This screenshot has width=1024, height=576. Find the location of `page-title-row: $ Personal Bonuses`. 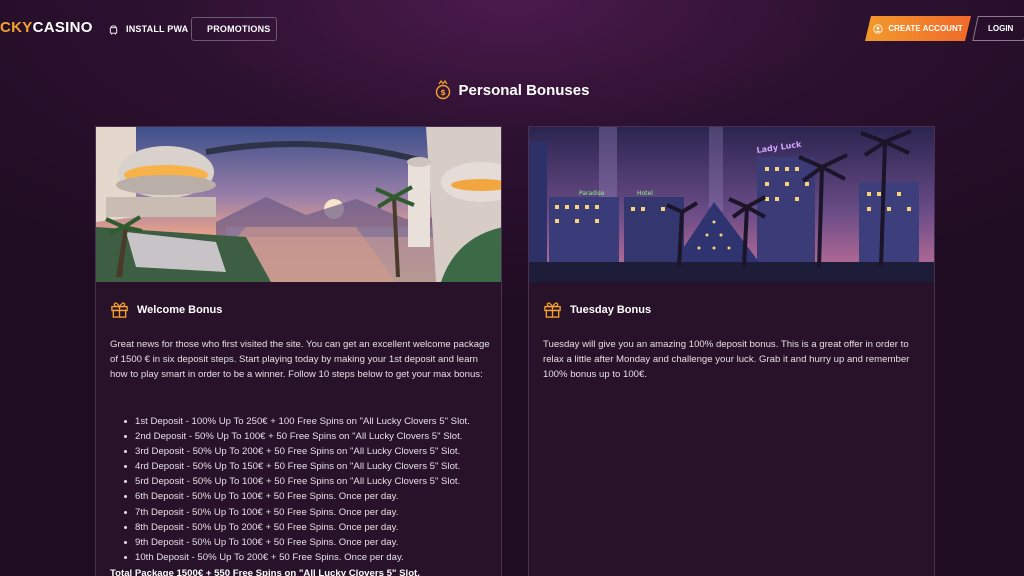

page-title-row: $ Personal Bonuses is located at coordinates (512, 90).